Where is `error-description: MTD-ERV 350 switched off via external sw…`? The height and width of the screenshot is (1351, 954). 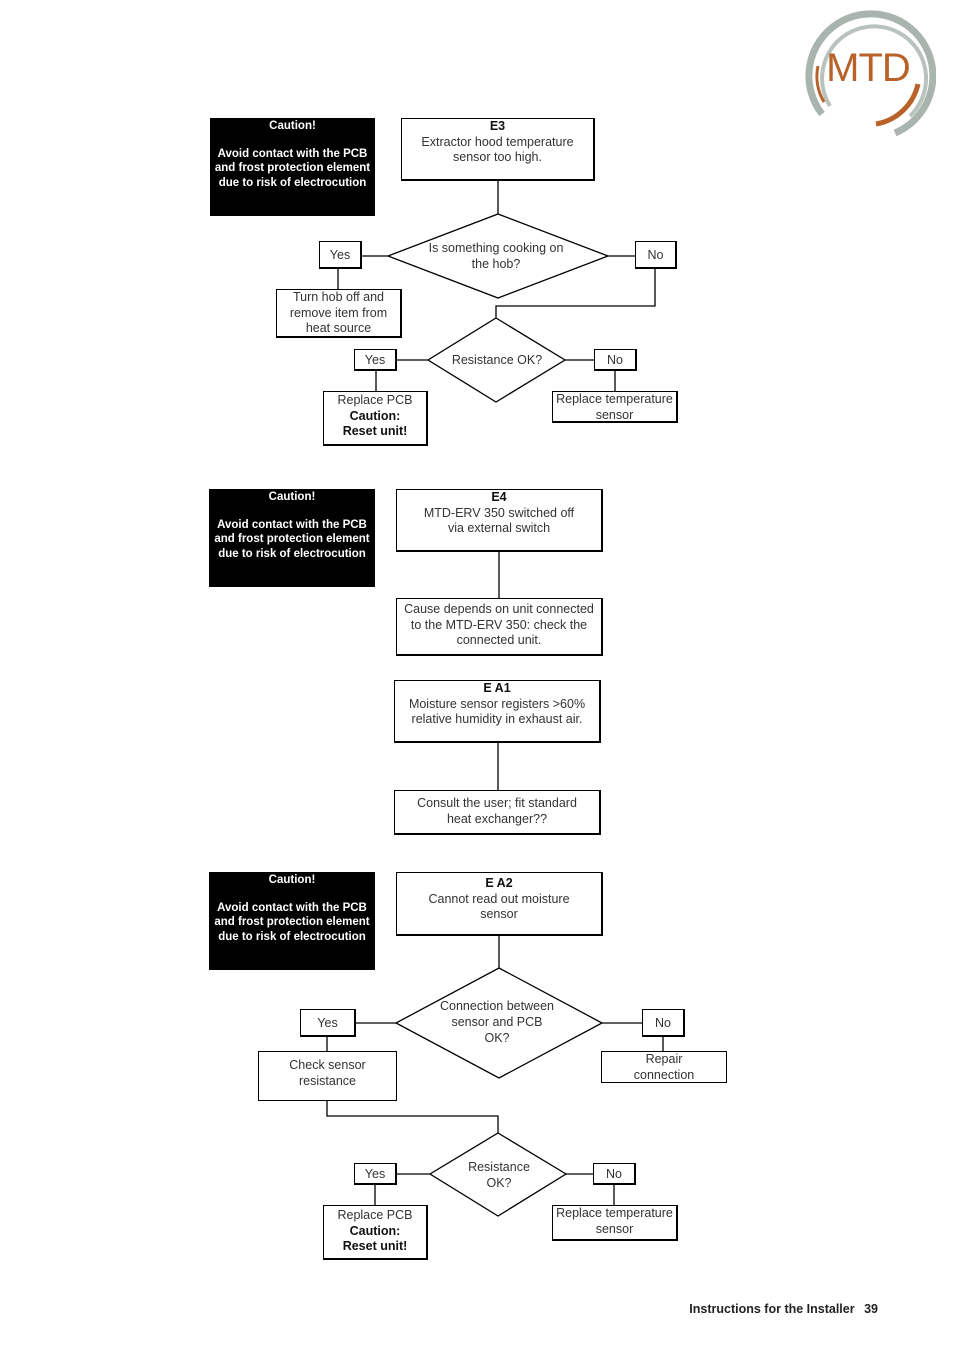
error-description: MTD-ERV 350 switched off via external sw… is located at coordinates (499, 520).